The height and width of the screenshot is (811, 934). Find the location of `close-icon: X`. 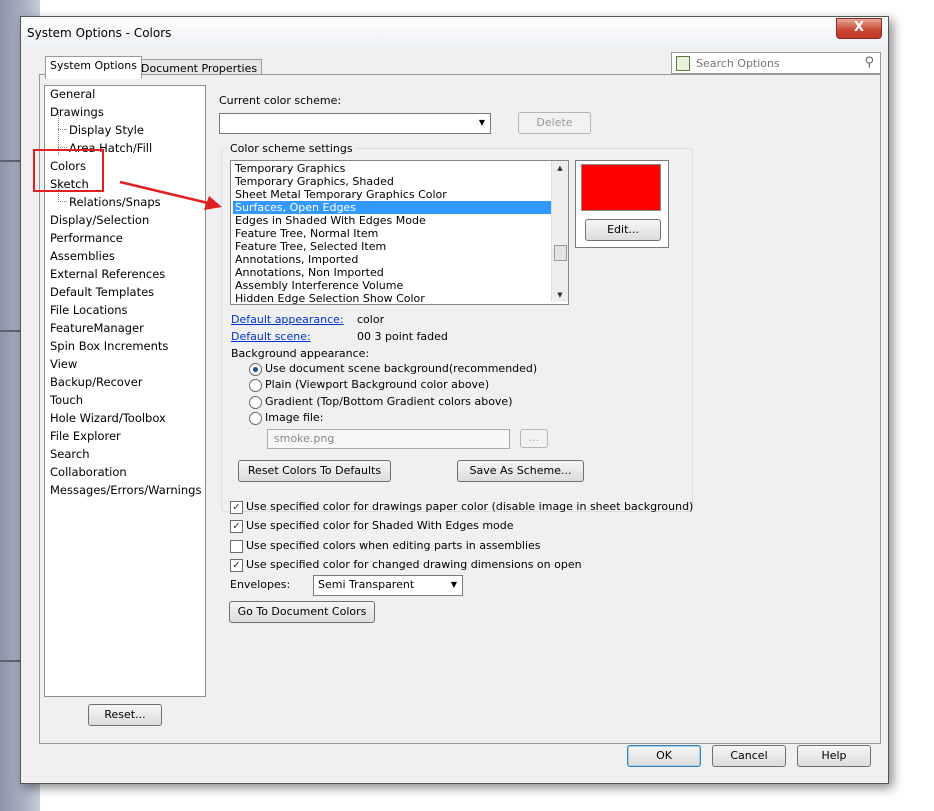

close-icon: X is located at coordinates (859, 27).